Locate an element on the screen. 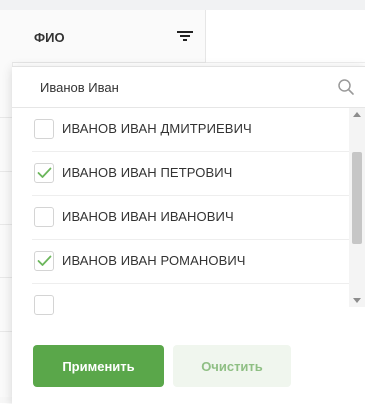 The height and width of the screenshot is (404, 365). filter-option: ИВАНОВ ИВАН ИВАНОВИЧ is located at coordinates (196, 218).